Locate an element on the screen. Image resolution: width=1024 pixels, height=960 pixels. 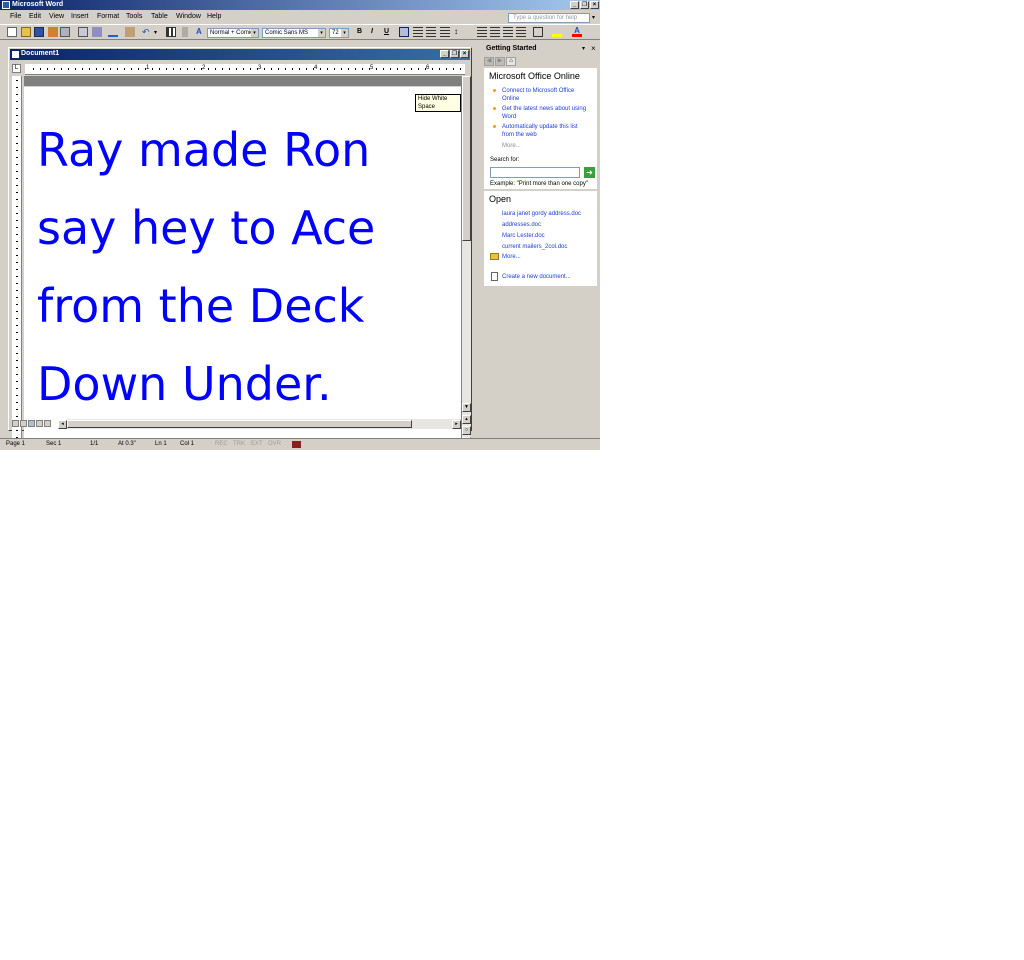
font-combo: Comic Sans MS ▾ is located at coordinates (294, 33).